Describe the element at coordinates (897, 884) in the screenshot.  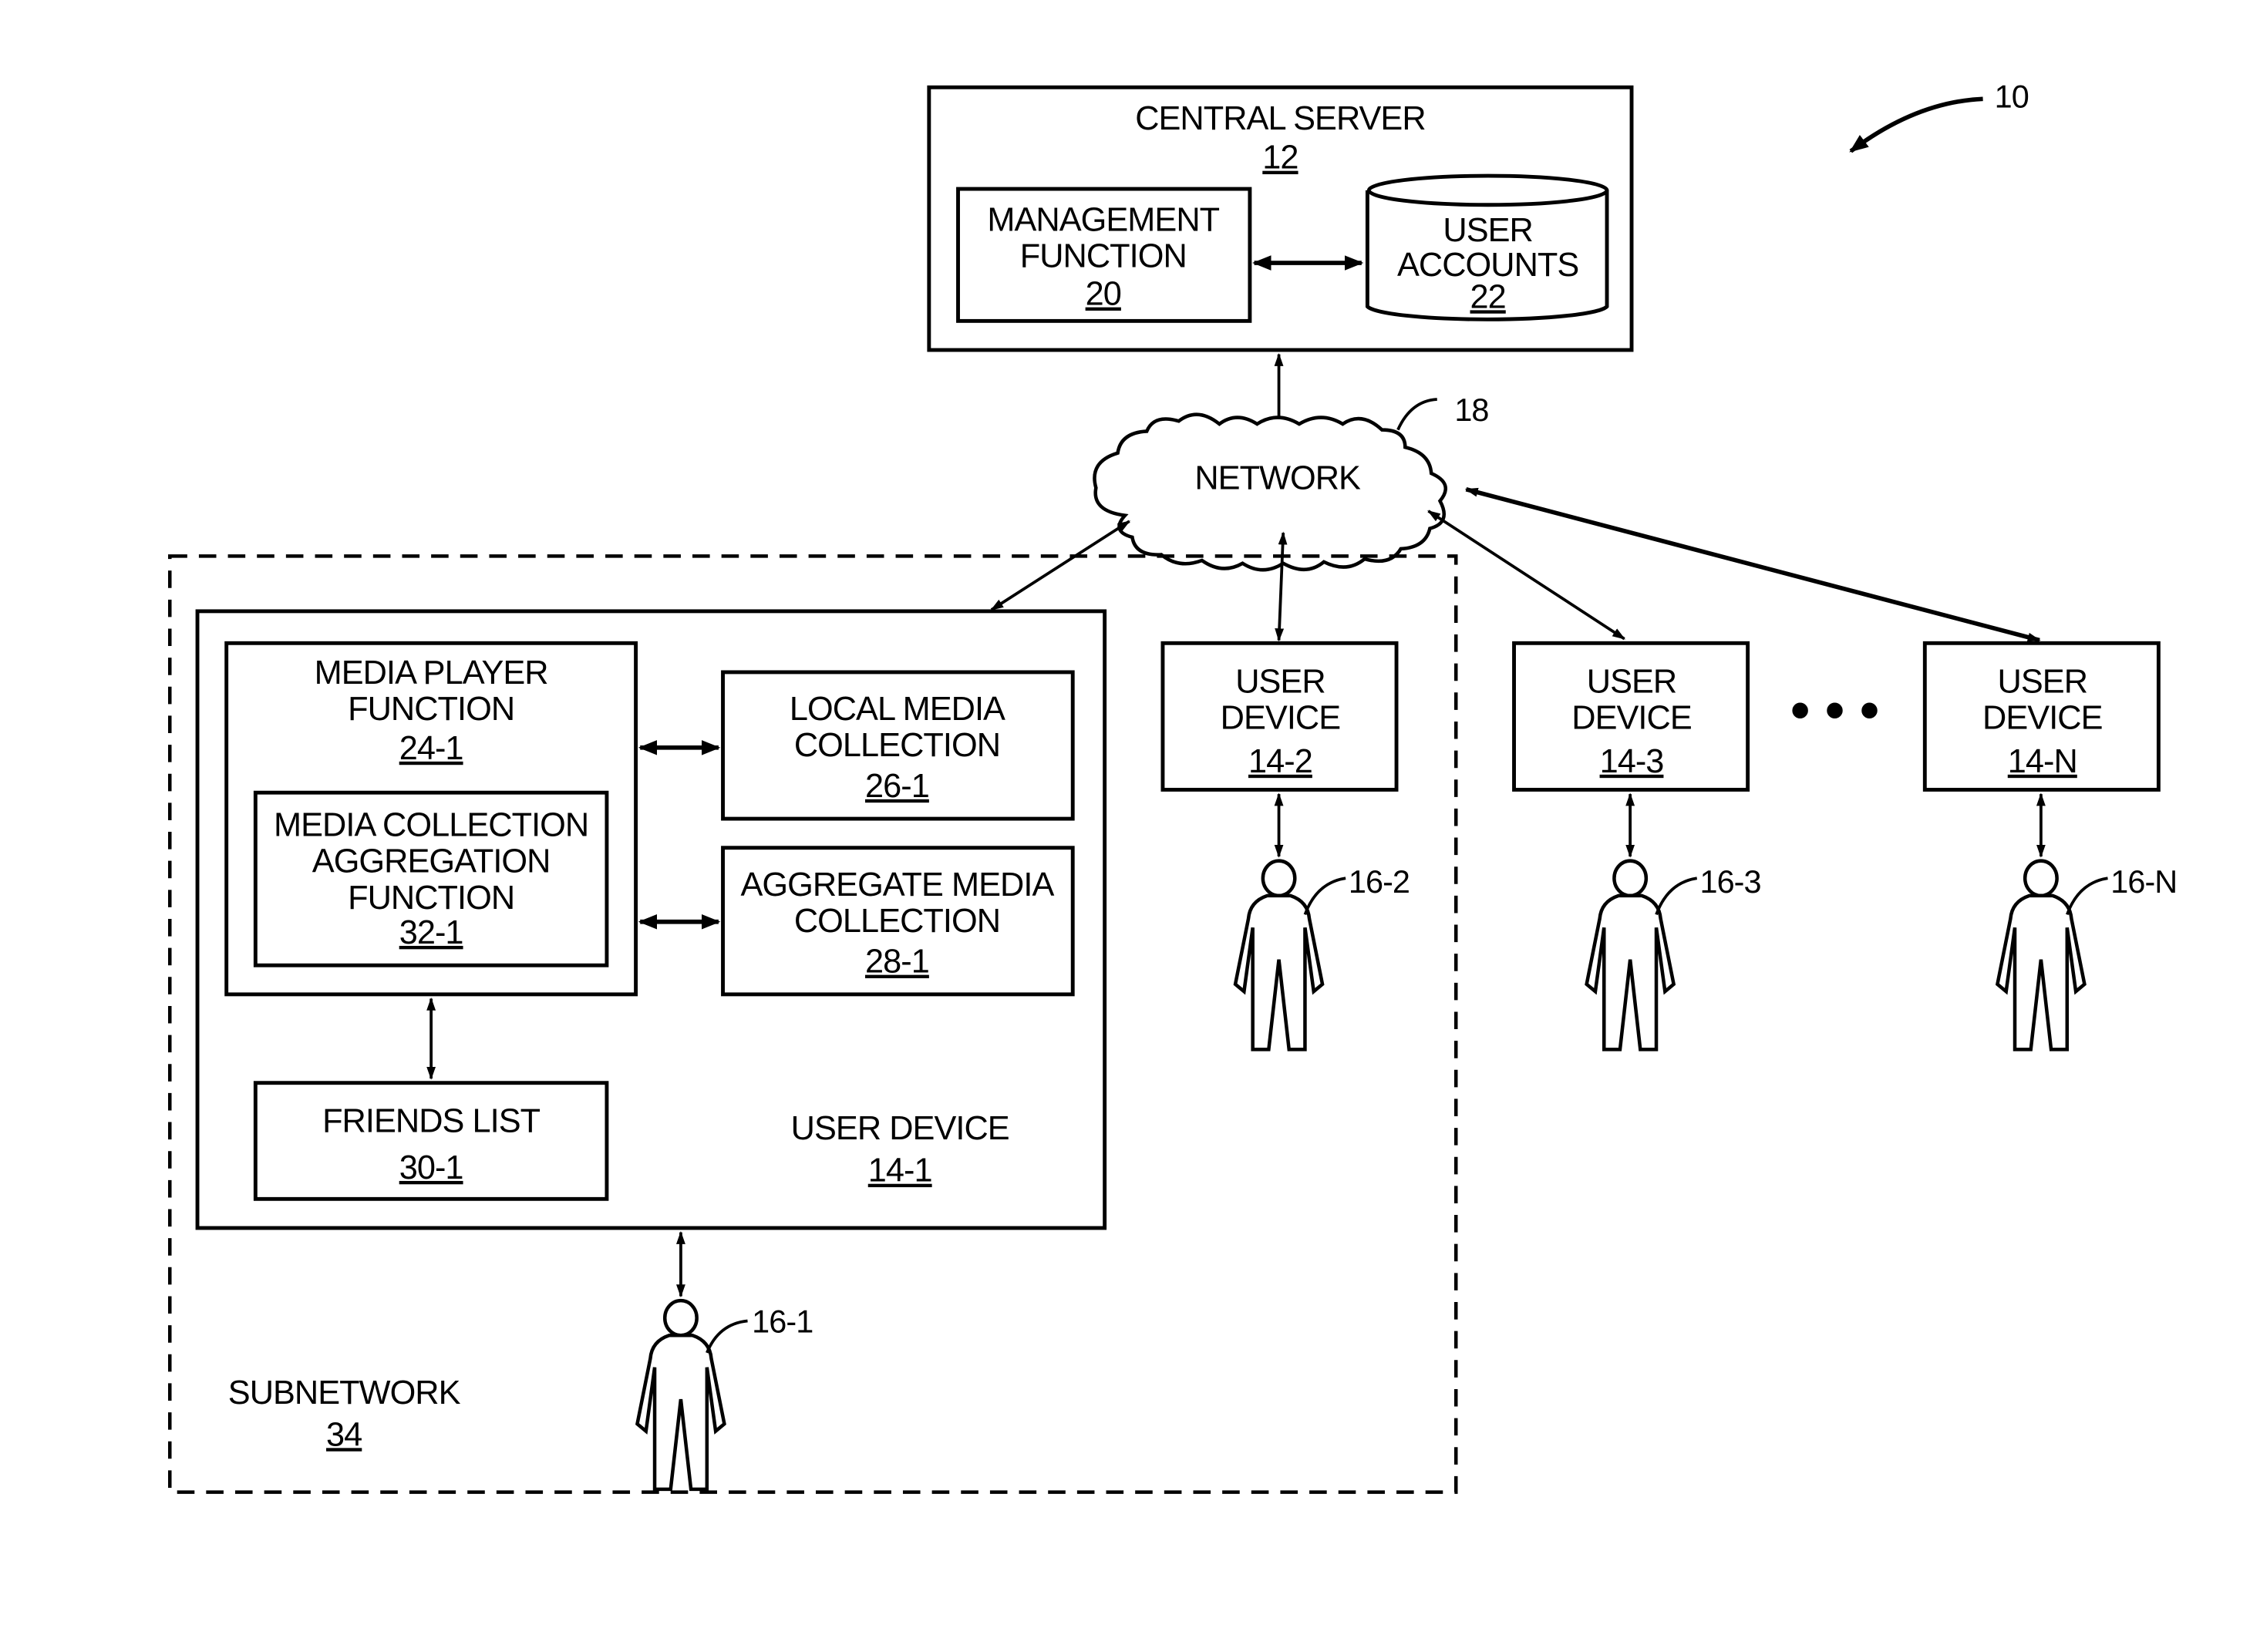
I see `aggregate-media-label-1: AGGREGATE MEDIA` at that location.